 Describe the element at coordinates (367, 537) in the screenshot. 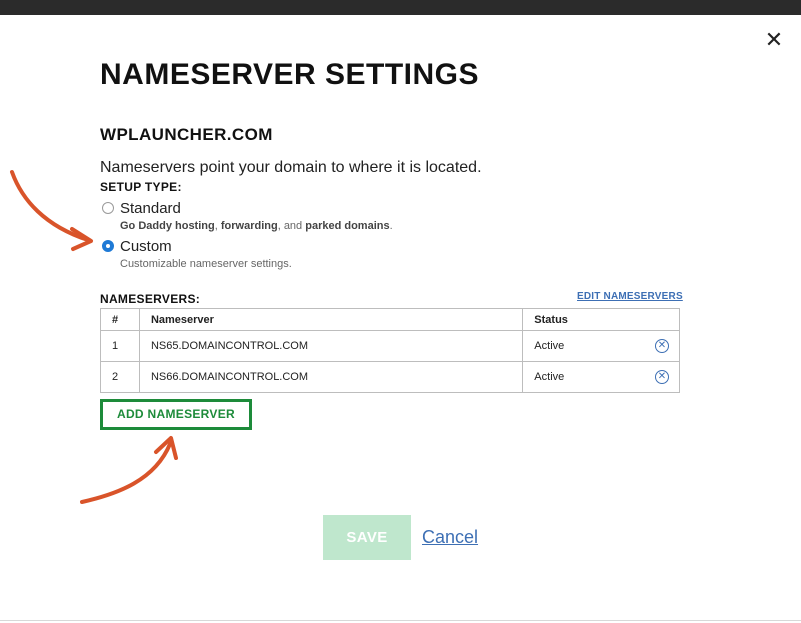

I see `save-button: SAVE` at that location.